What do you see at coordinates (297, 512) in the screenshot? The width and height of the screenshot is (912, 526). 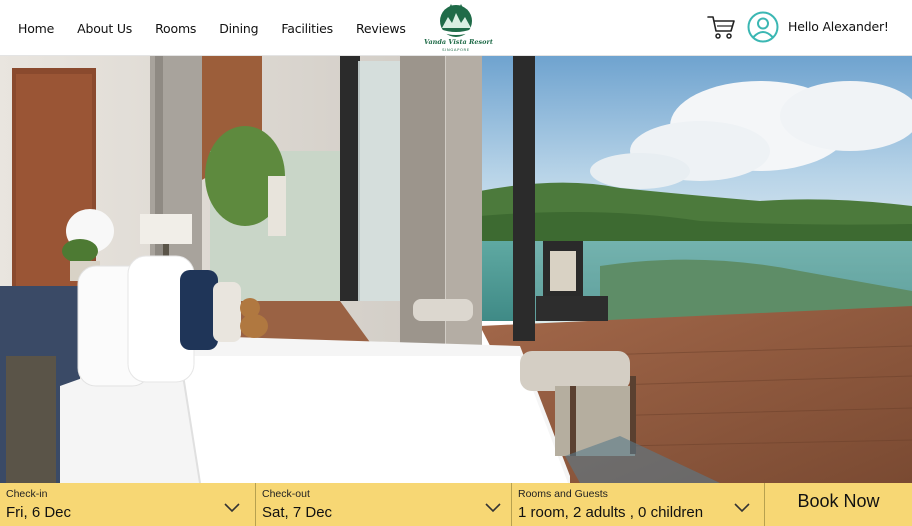 I see `check-out-value: Sat, 7 Dec` at bounding box center [297, 512].